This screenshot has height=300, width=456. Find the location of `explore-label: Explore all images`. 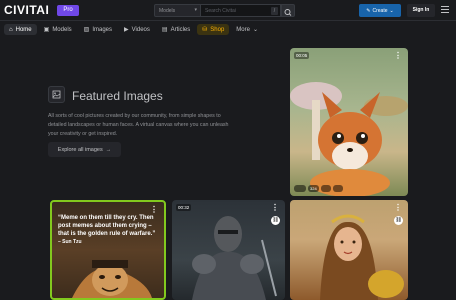

explore-label: Explore all images is located at coordinates (80, 149).